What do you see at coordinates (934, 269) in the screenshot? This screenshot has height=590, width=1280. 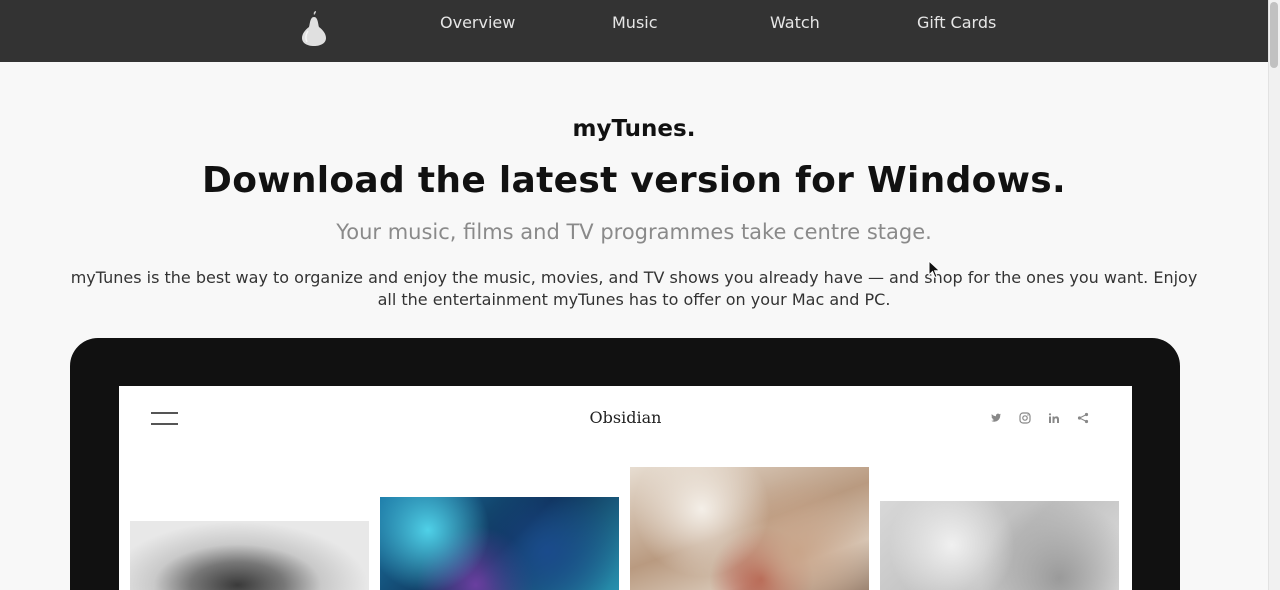 I see `mouse-cursor-icon` at bounding box center [934, 269].